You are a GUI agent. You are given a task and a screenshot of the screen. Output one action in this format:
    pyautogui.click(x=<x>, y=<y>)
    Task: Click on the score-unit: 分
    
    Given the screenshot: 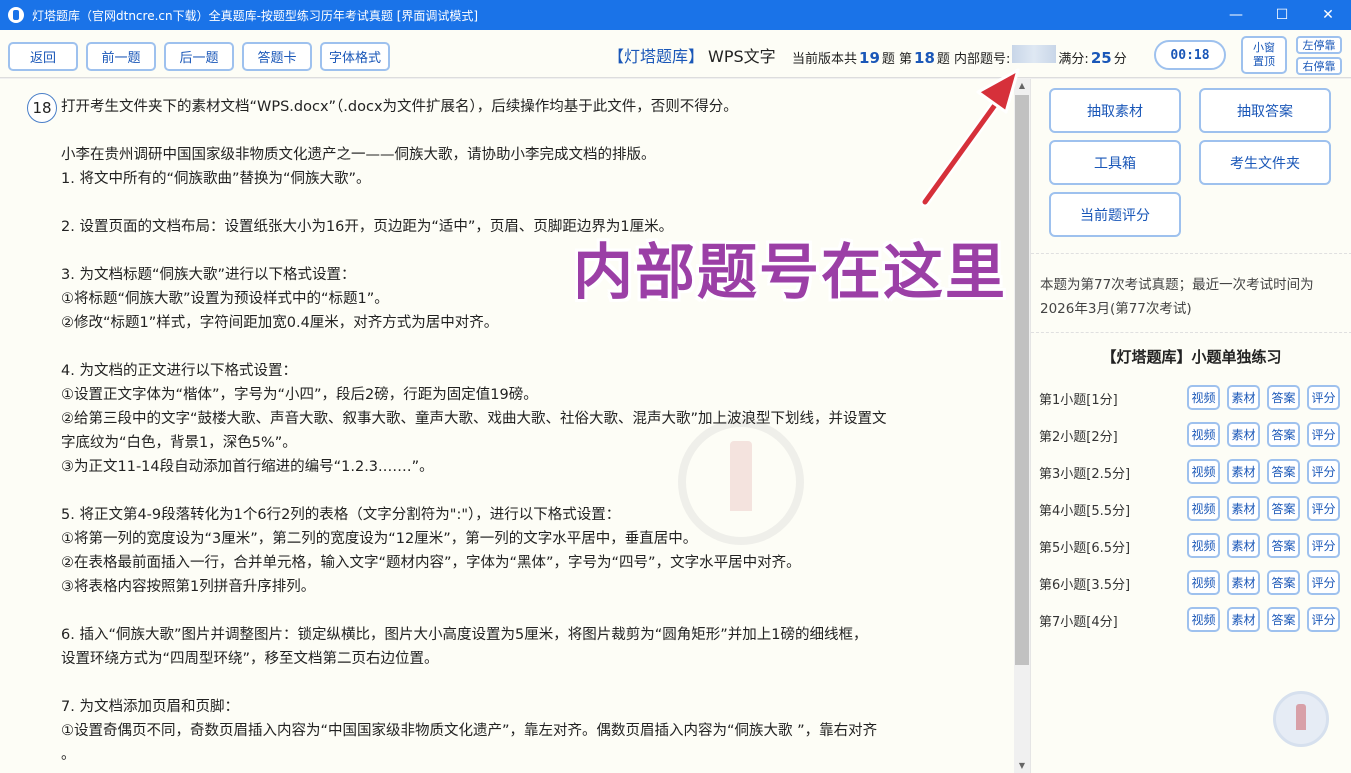 What is the action you would take?
    pyautogui.click(x=1120, y=59)
    